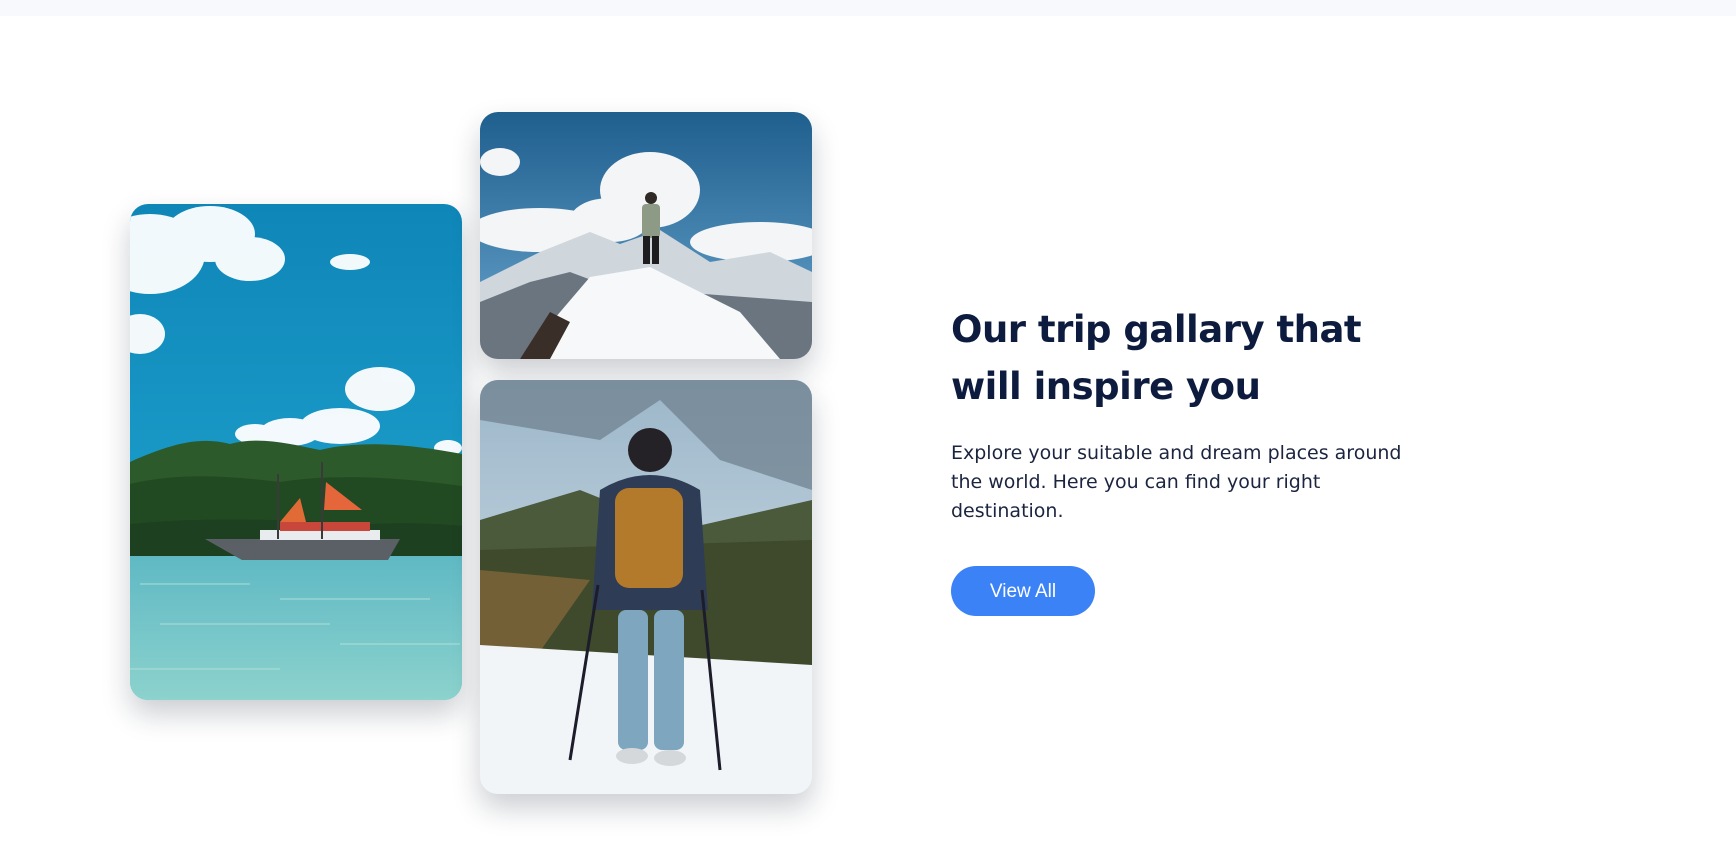 The image size is (1736, 864). I want to click on boat-lagoon-photo, so click(296, 452).